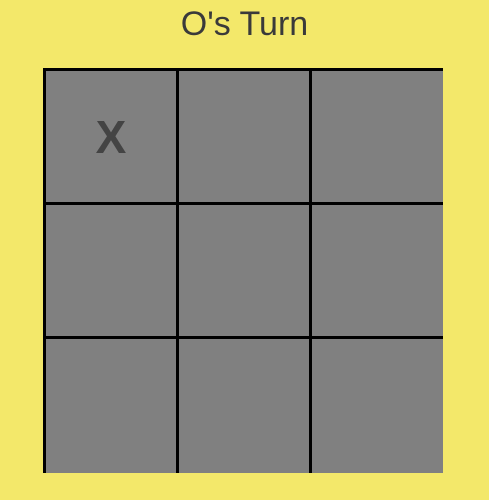  Describe the element at coordinates (244, 24) in the screenshot. I see `turn-indicator: O's Turn` at that location.